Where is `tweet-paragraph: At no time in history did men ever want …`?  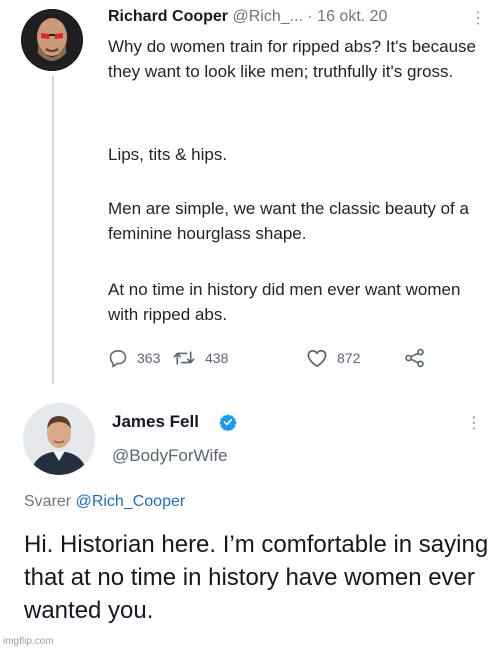
tweet-paragraph: At no time in history did men ever want … is located at coordinates (284, 302).